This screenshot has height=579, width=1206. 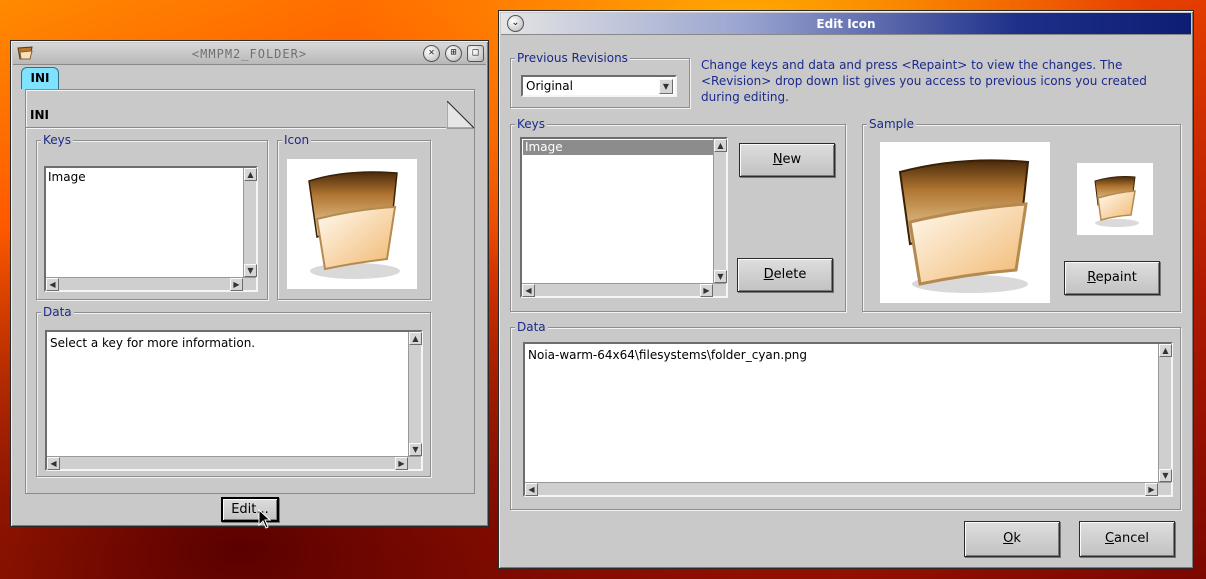 I want to click on new-button-label: ew, so click(x=792, y=159).